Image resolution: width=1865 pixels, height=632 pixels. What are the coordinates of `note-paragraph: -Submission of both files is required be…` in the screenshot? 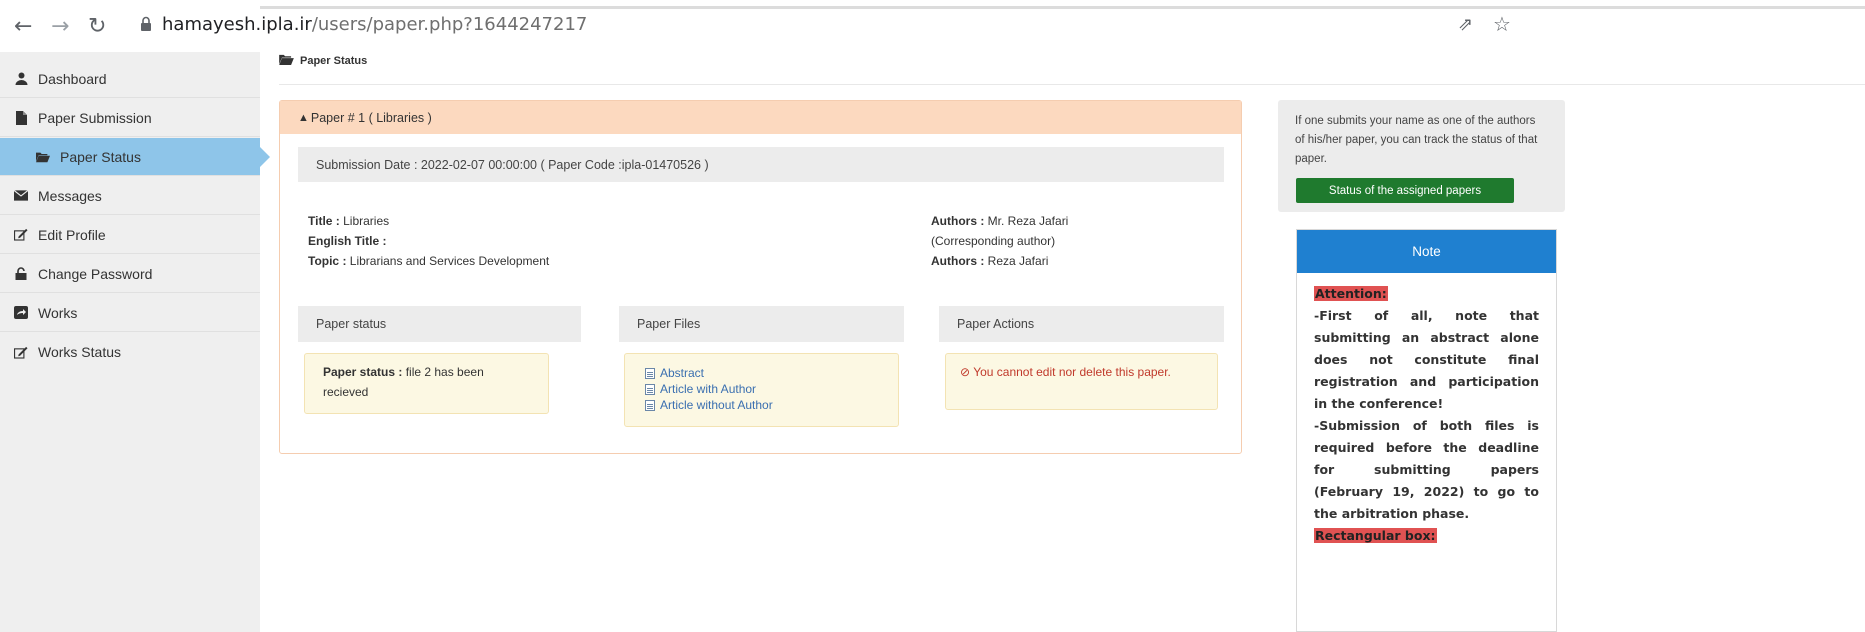 It's located at (1426, 469).